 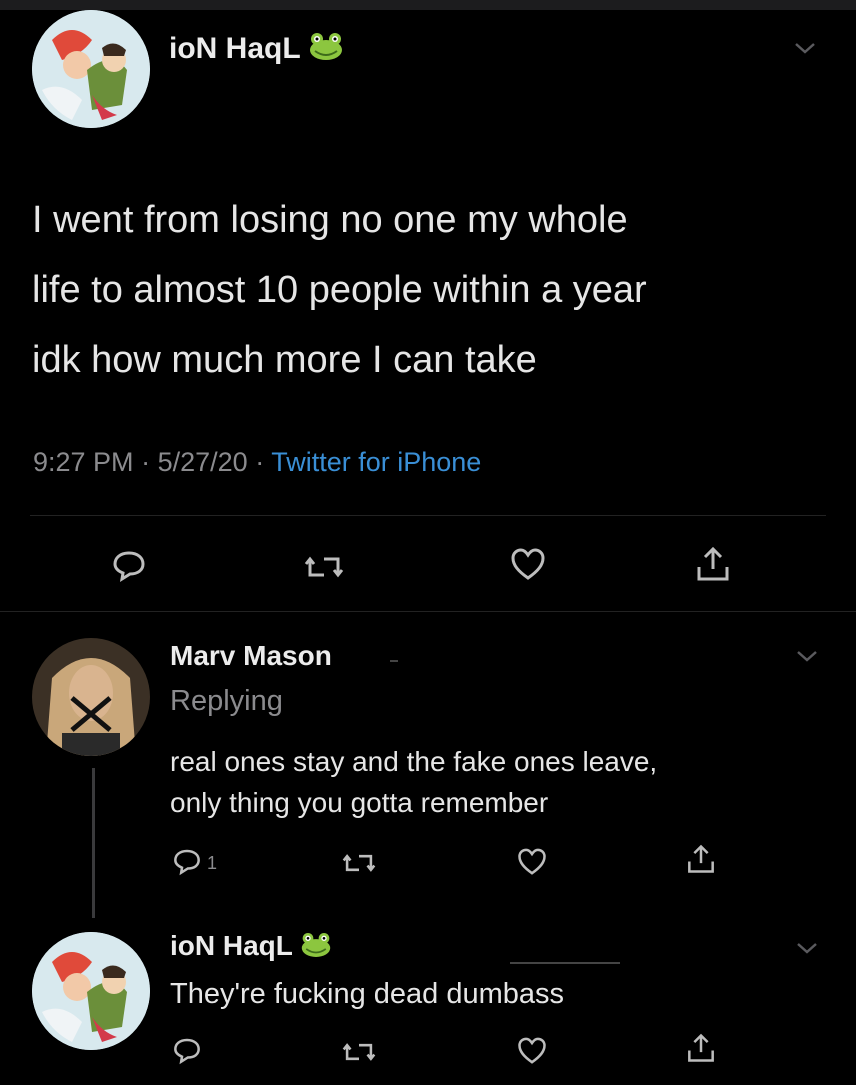 What do you see at coordinates (330, 220) in the screenshot?
I see `tweet-text-line: I went from losing no one my whole` at bounding box center [330, 220].